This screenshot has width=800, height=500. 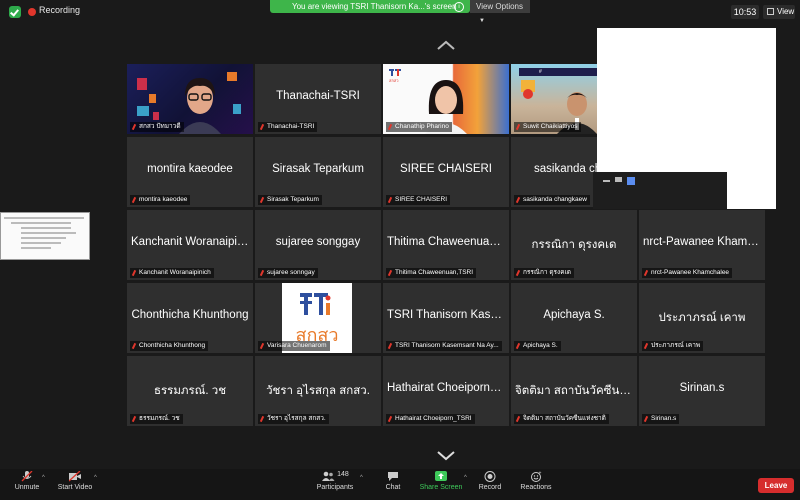 What do you see at coordinates (27, 487) in the screenshot?
I see `unmute-label: Unmute` at bounding box center [27, 487].